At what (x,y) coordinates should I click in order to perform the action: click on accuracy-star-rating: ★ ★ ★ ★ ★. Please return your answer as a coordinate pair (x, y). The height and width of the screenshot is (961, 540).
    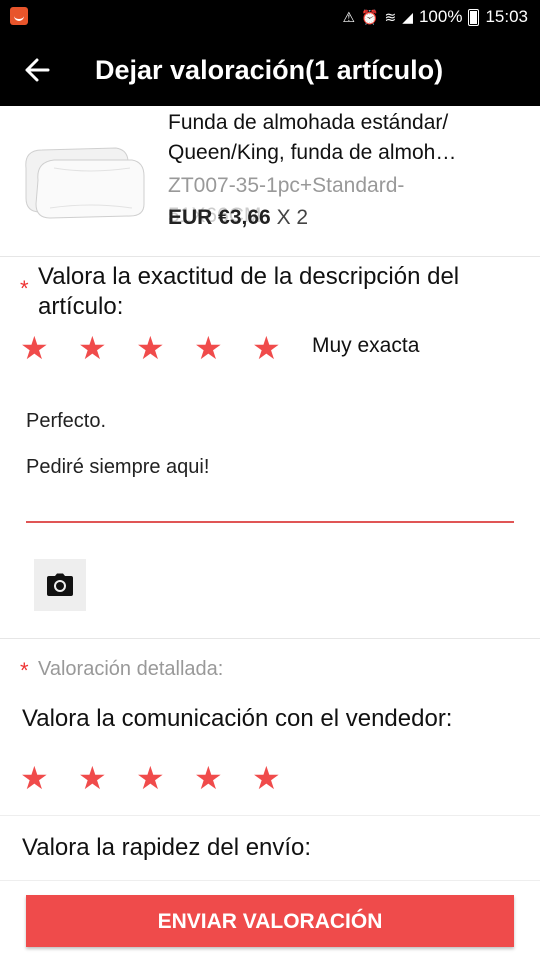
    Looking at the image, I should click on (165, 348).